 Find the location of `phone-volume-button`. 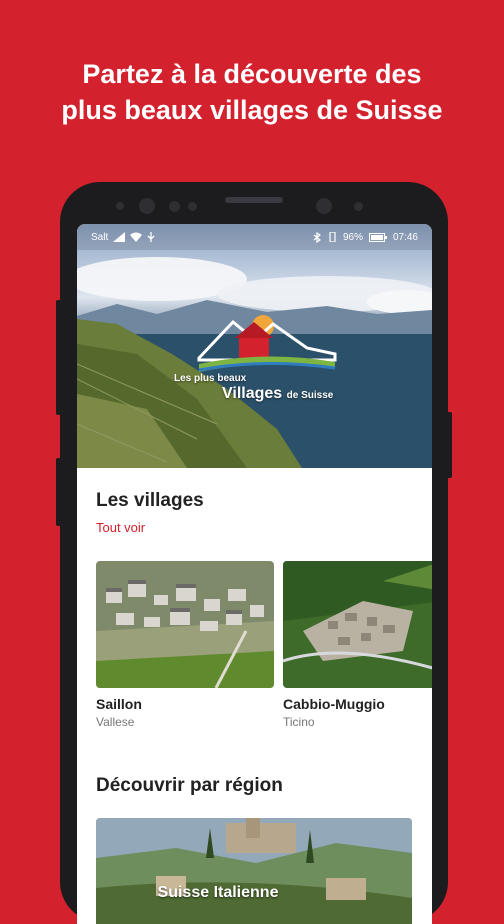

phone-volume-button is located at coordinates (58, 357).